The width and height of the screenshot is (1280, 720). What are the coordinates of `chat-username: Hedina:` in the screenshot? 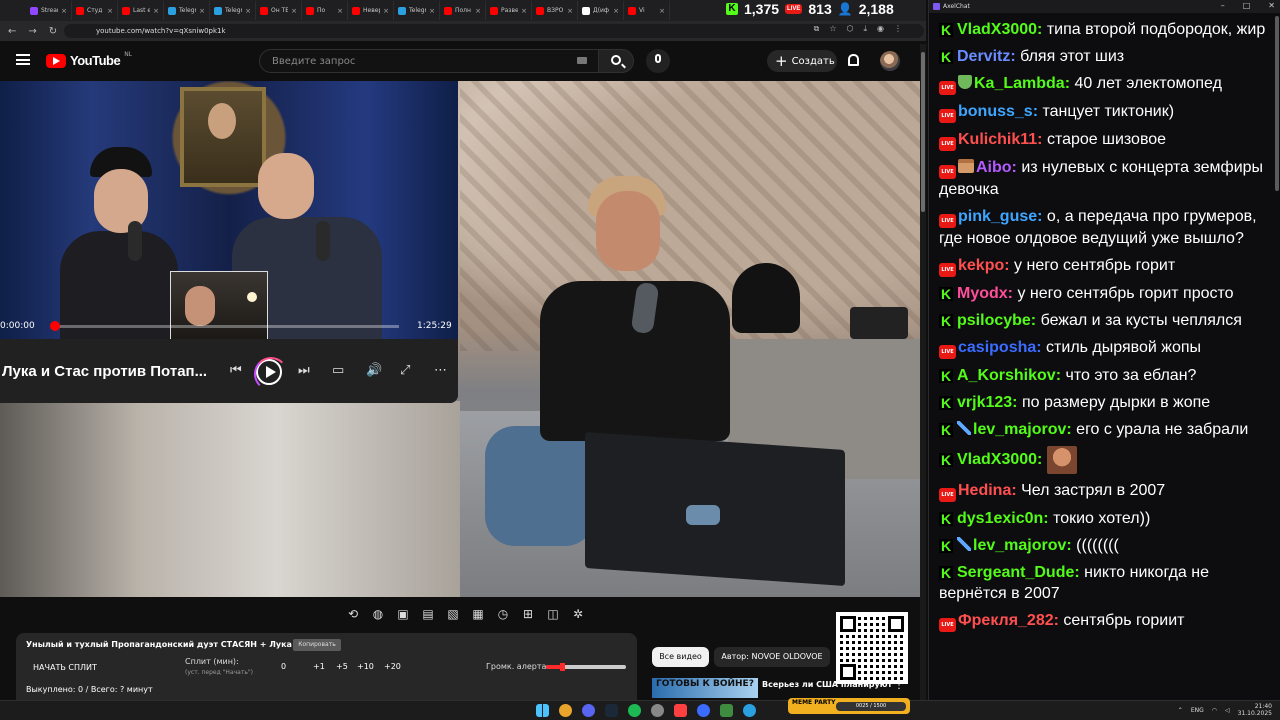 It's located at (987, 490).